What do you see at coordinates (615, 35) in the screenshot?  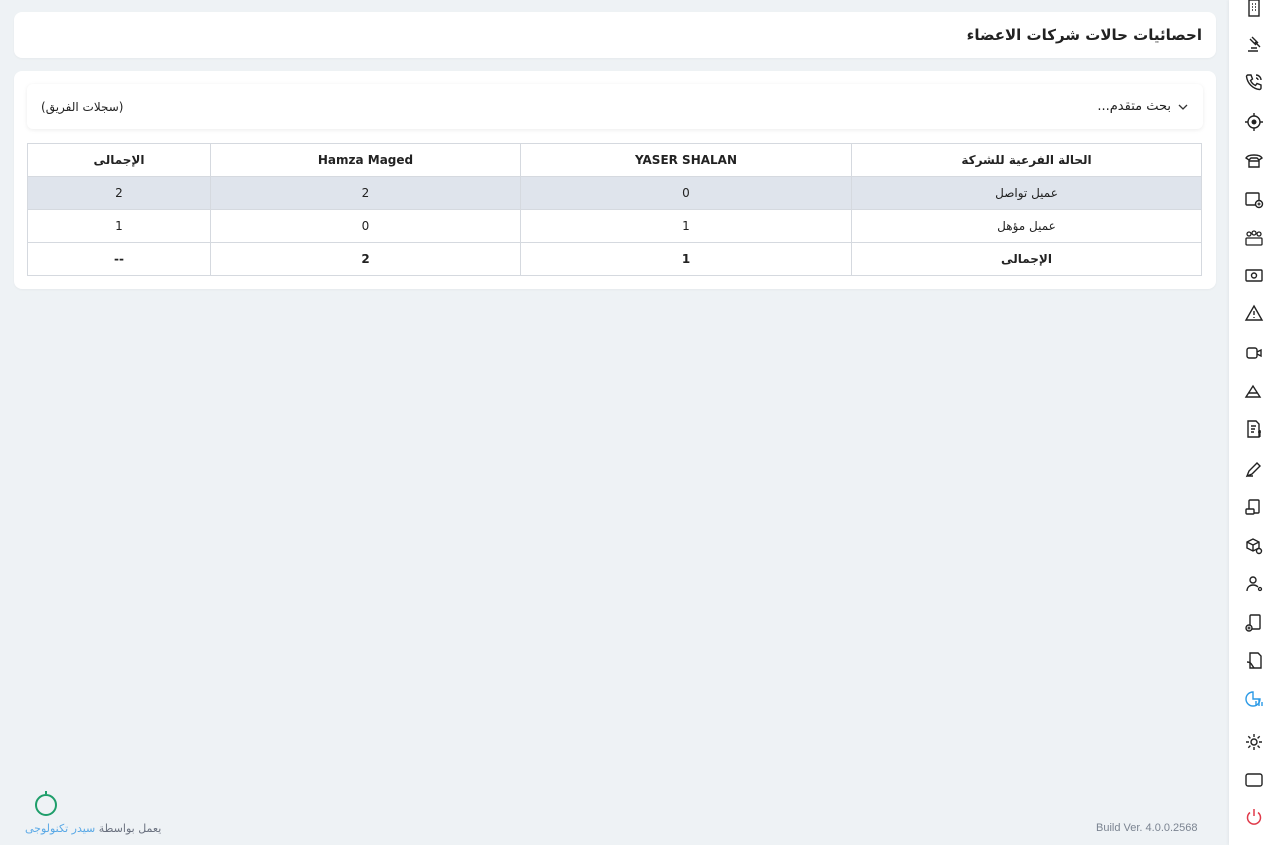 I see `page-header: احصائيات حالات شركات الاعضاء` at bounding box center [615, 35].